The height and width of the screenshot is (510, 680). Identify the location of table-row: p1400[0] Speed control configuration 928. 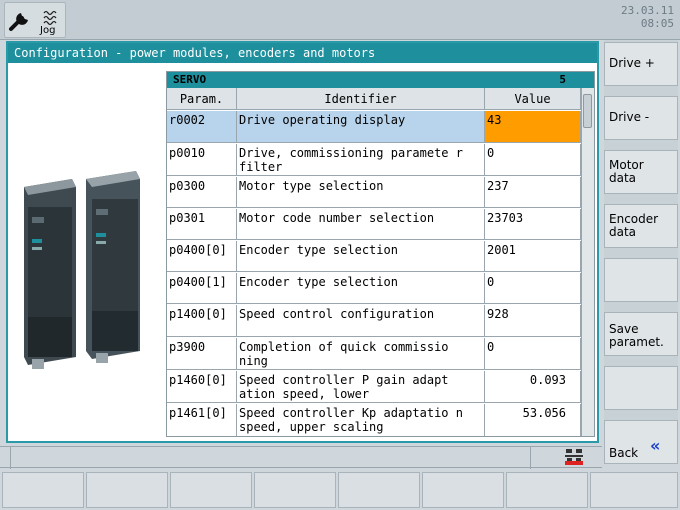
(374, 321).